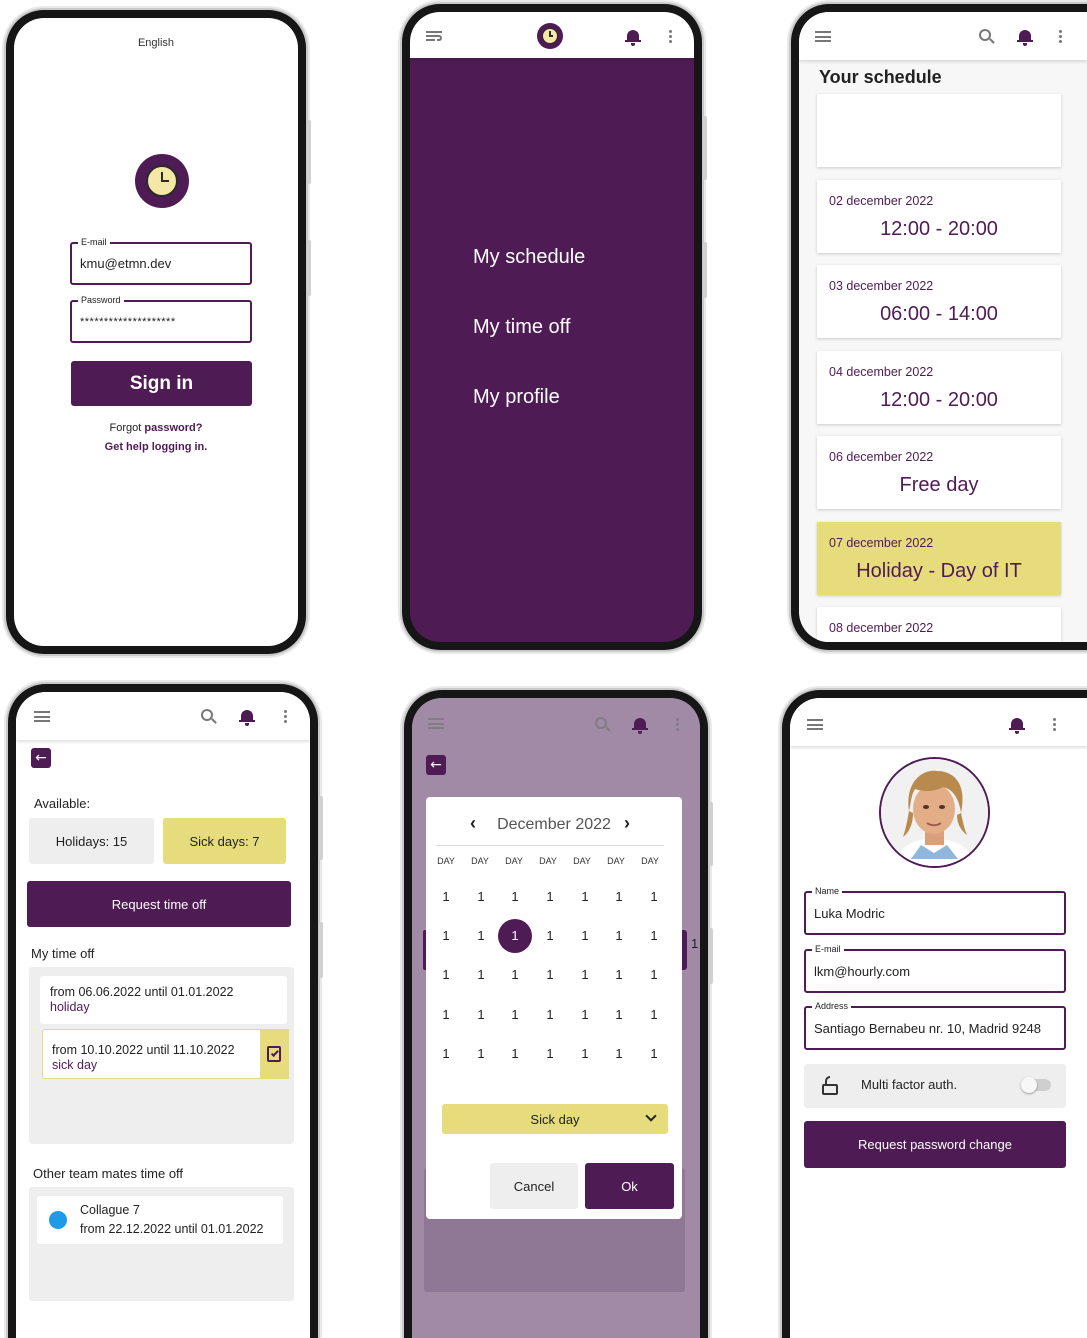 This screenshot has height=1338, width=1087. I want to click on request-time-off-button: Request time off, so click(159, 904).